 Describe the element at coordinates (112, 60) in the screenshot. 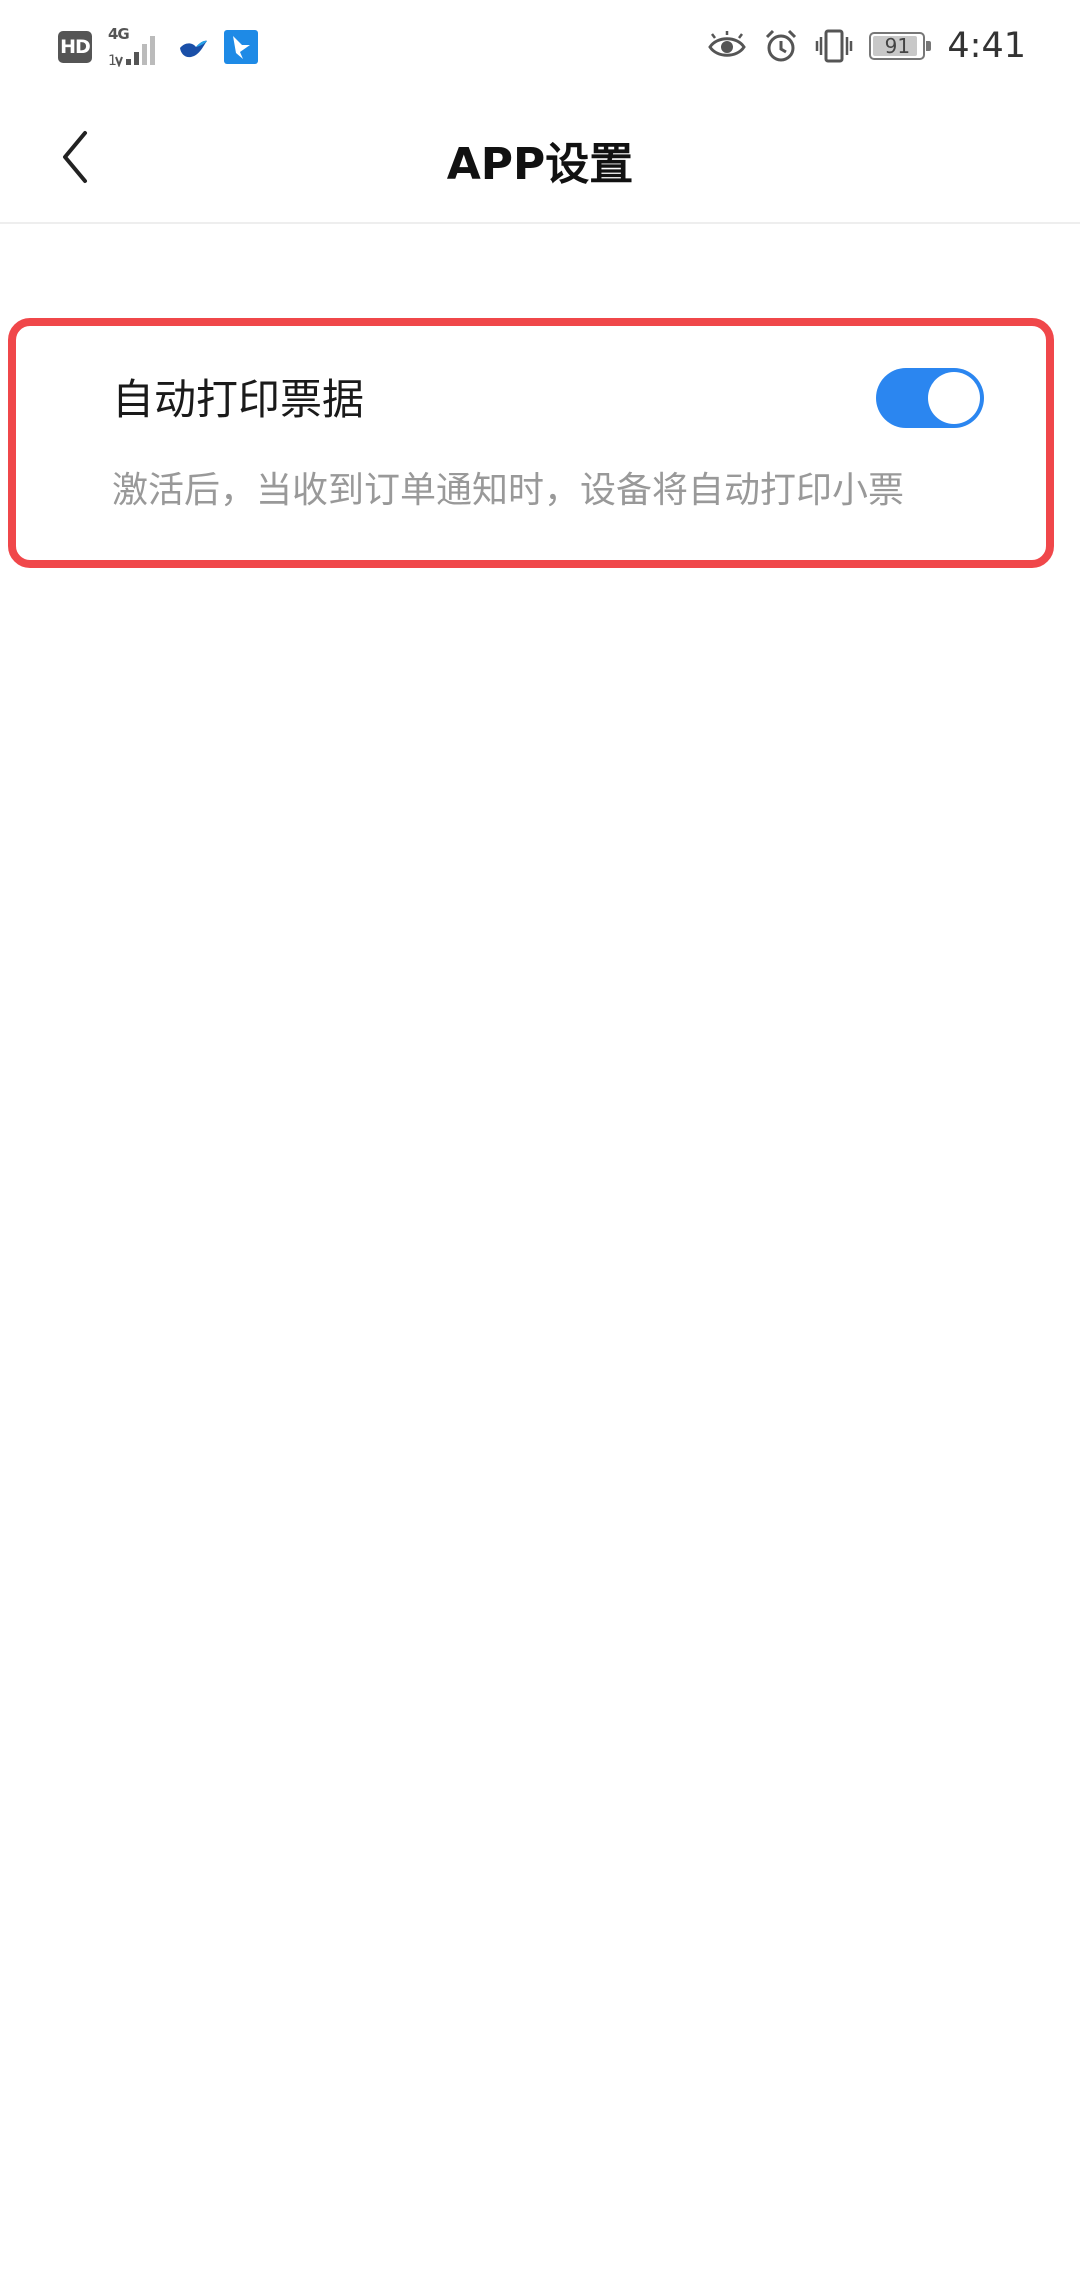

I see `svg-text: 1` at that location.